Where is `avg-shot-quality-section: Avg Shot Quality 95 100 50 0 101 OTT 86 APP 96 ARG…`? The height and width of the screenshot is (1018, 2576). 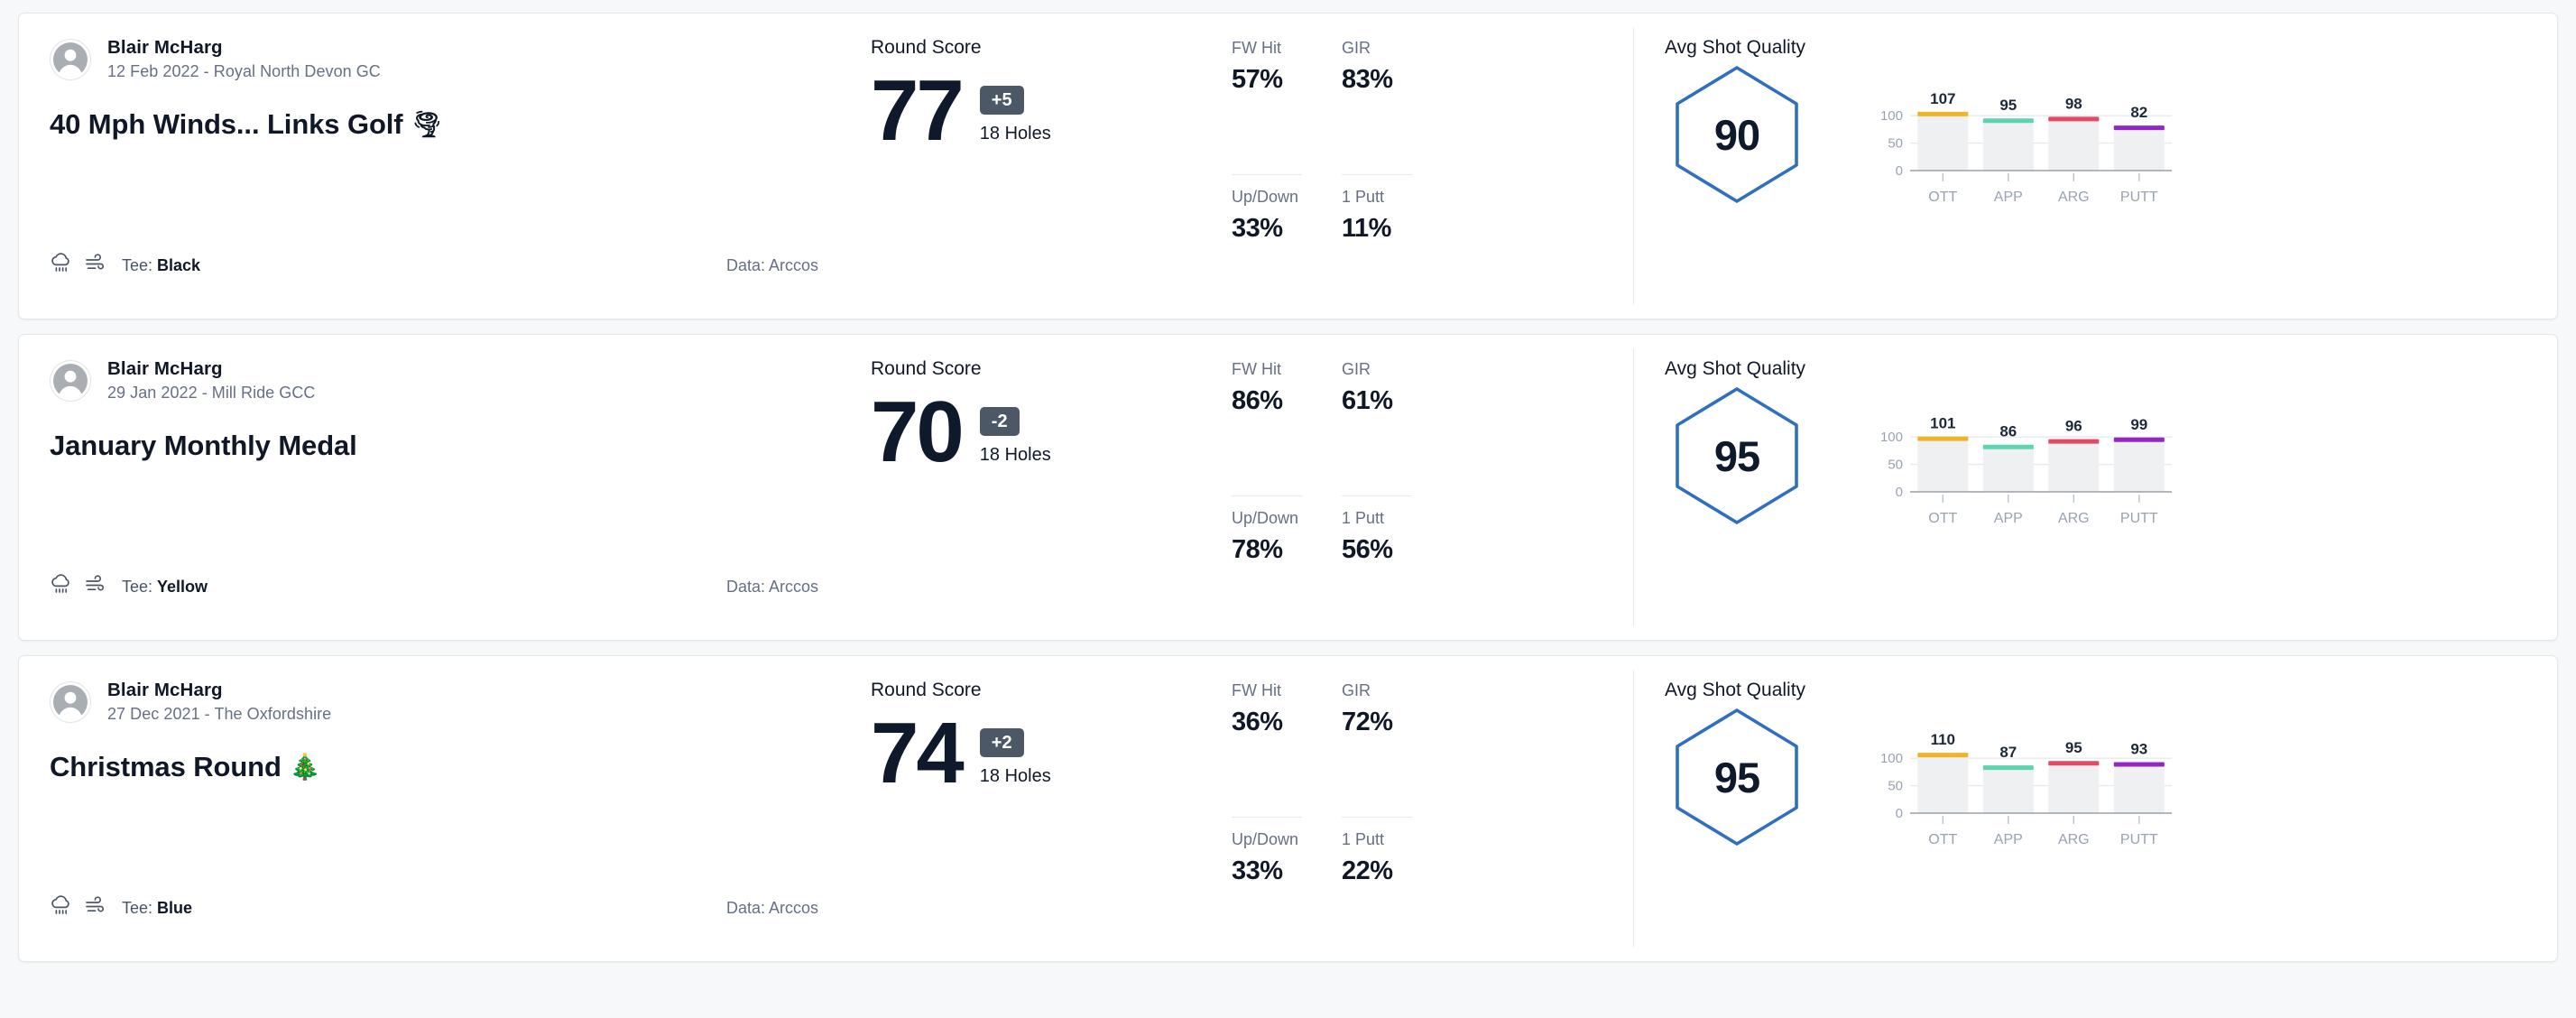
avg-shot-quality-section: Avg Shot Quality 95 100 50 0 101 OTT 86 APP 96 ARG… is located at coordinates (2095, 487).